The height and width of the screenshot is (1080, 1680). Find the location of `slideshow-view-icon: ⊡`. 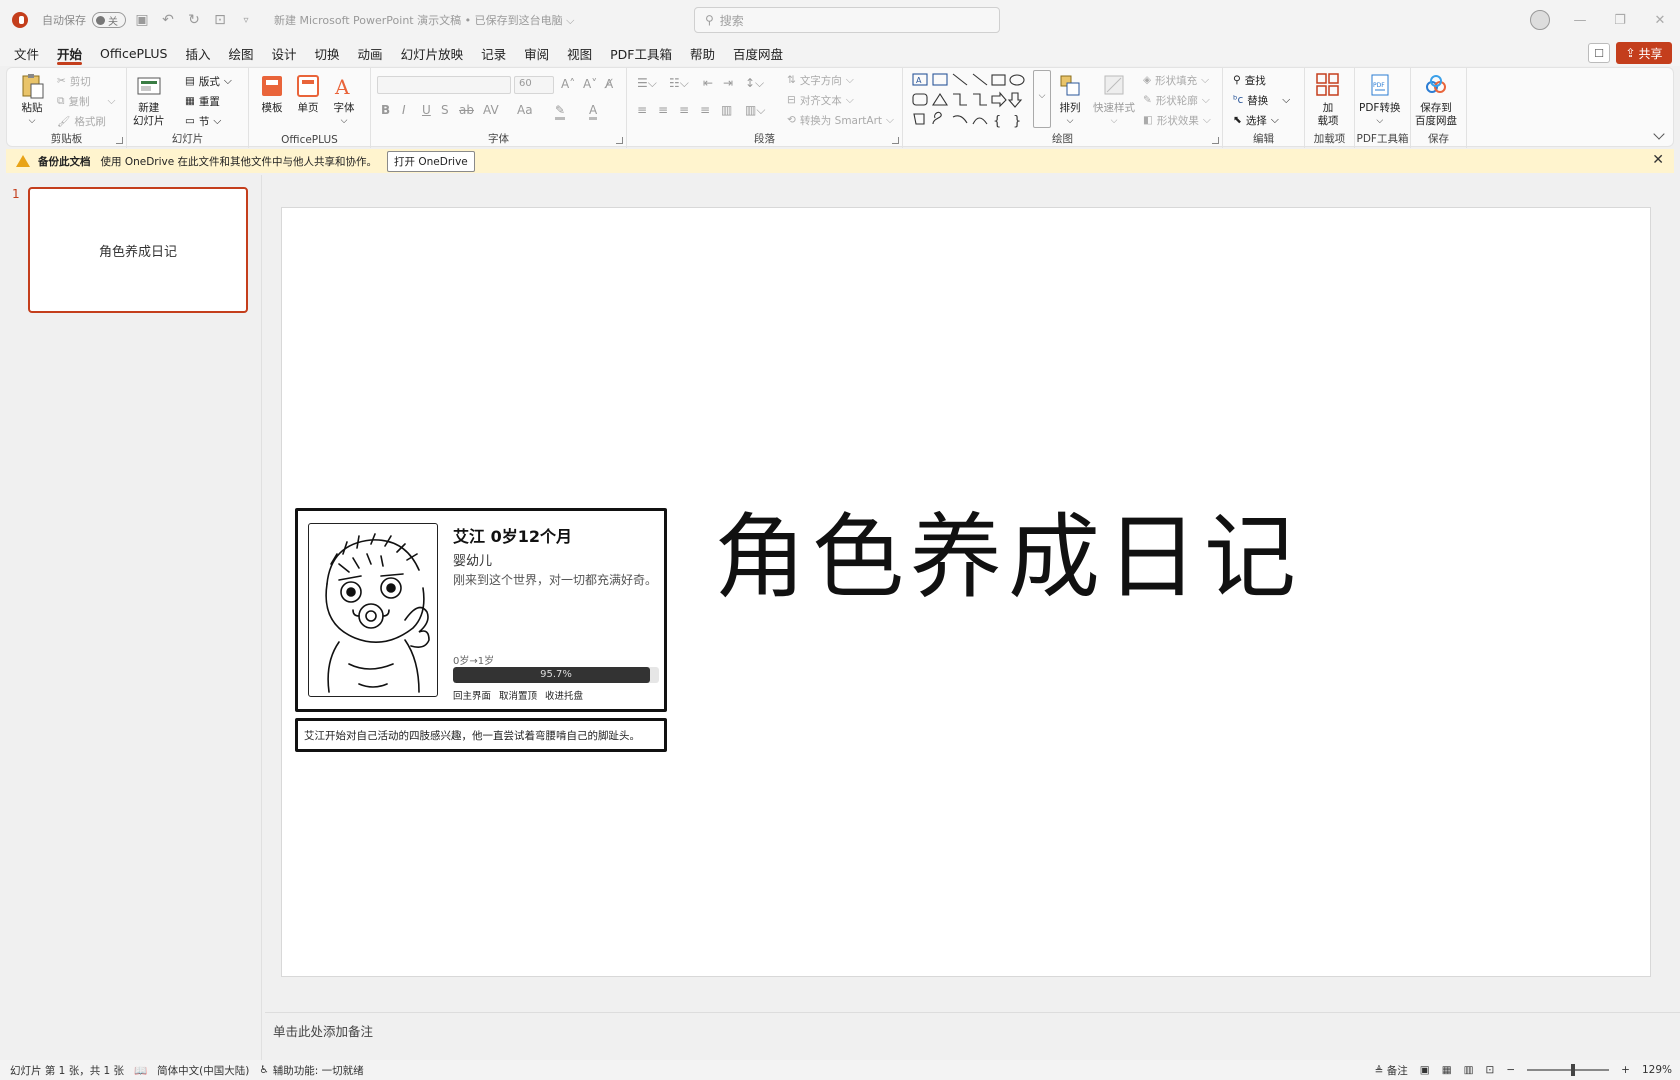

slideshow-view-icon: ⊡ is located at coordinates (1490, 1070).